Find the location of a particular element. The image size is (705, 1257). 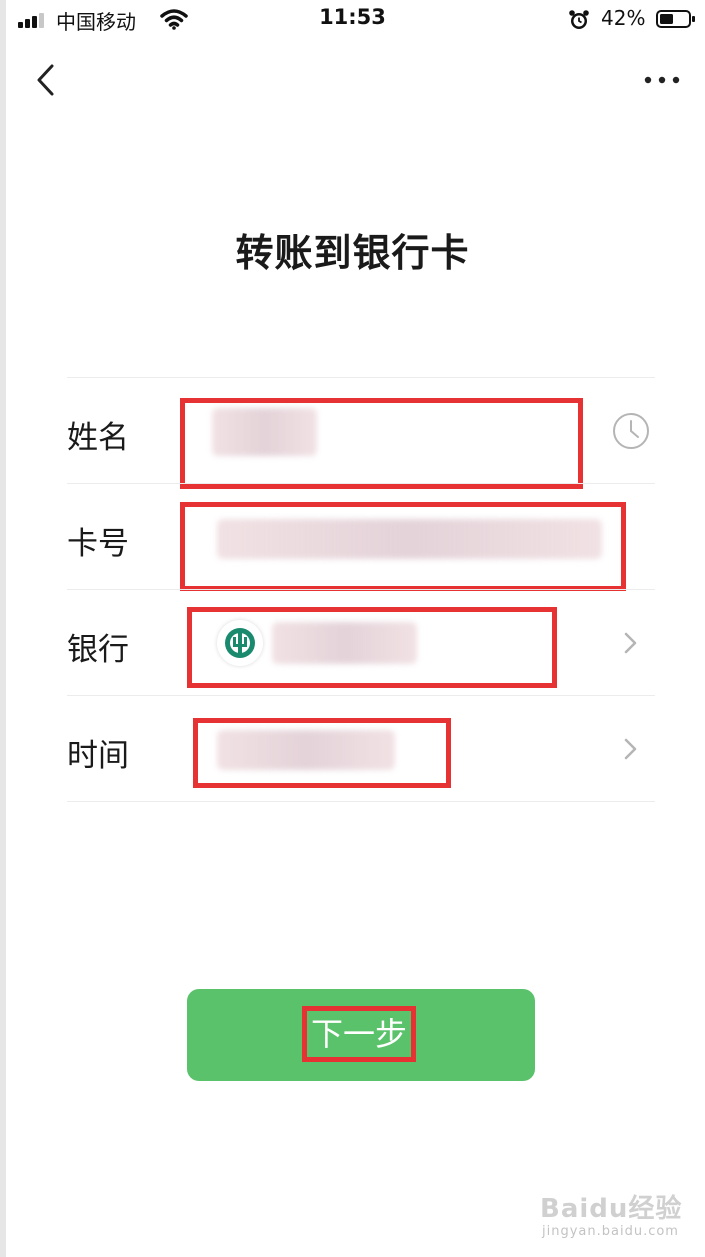

baidu-watermark: Baidu经验 jingyan.baidu.com is located at coordinates (615, 1212).